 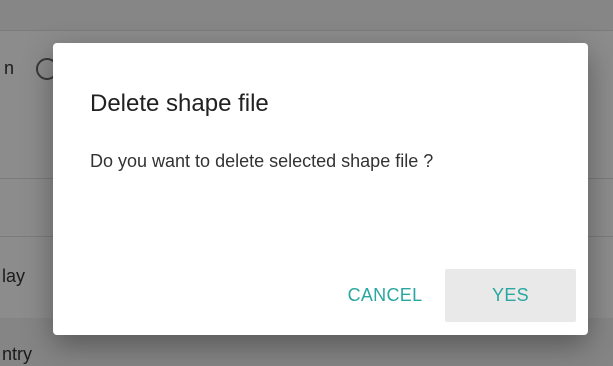 I want to click on dialog-actions: CANCEL YES, so click(x=450, y=295).